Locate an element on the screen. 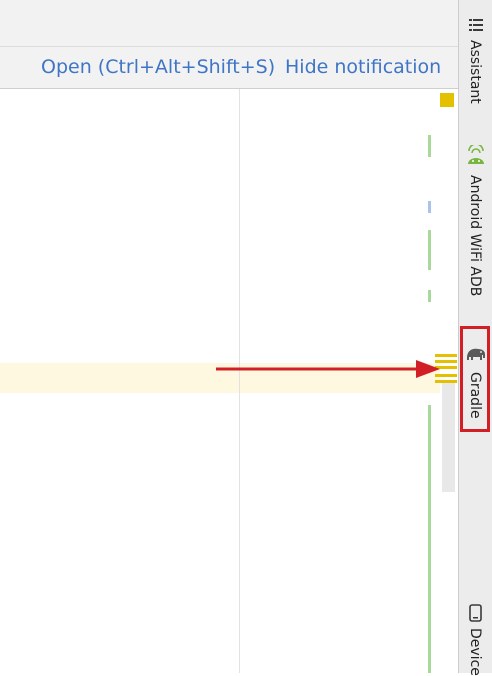 This screenshot has width=492, height=676. open-project-structure-link: Open (Ctrl+Alt+Shift+S) is located at coordinates (158, 67).